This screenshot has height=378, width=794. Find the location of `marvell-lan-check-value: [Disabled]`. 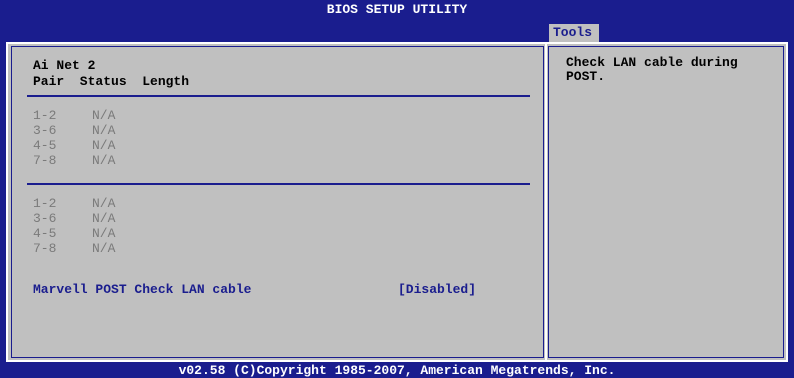

marvell-lan-check-value: [Disabled] is located at coordinates (437, 290).